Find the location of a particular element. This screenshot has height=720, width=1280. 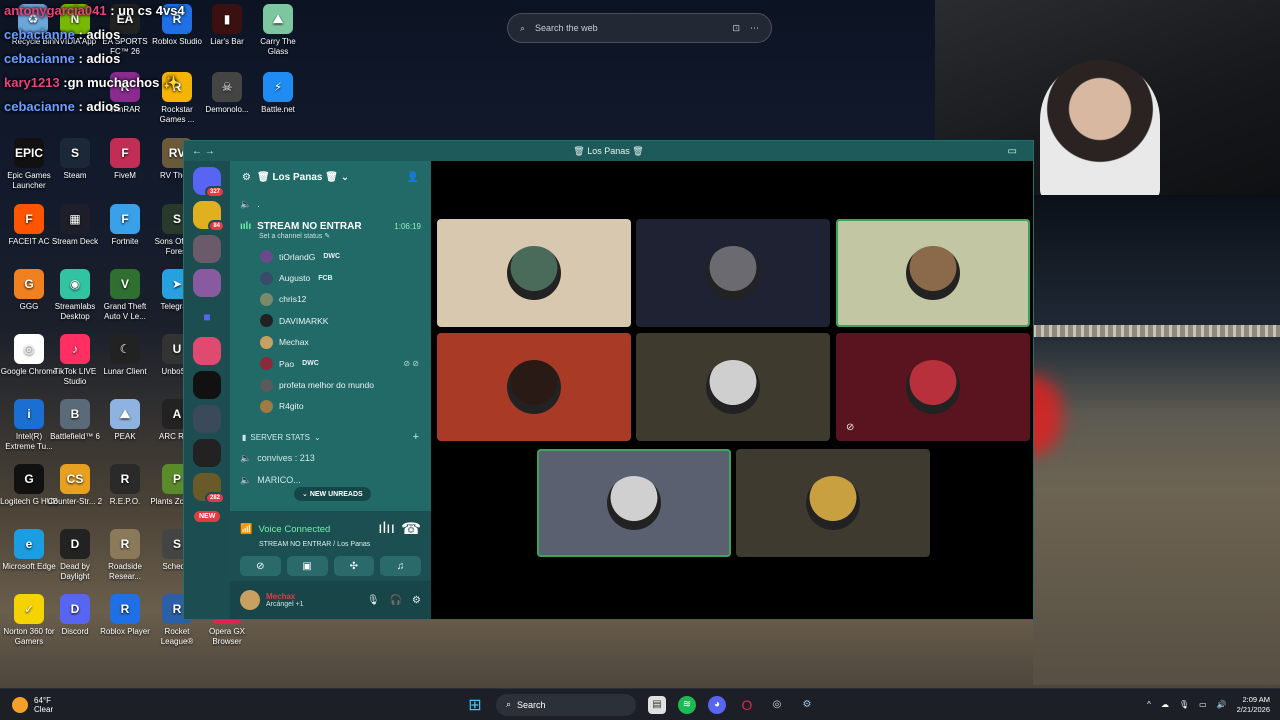

back-forward-icon: ← → is located at coordinates (203, 151).